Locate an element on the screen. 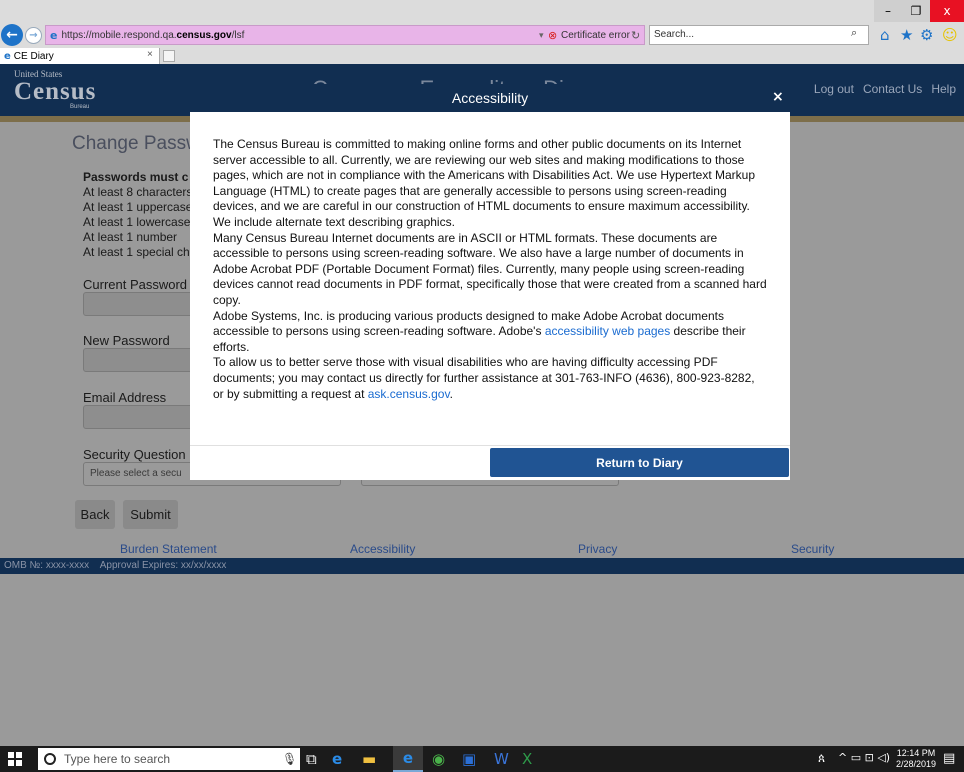  outlook-icon: ▣ is located at coordinates (469, 759).